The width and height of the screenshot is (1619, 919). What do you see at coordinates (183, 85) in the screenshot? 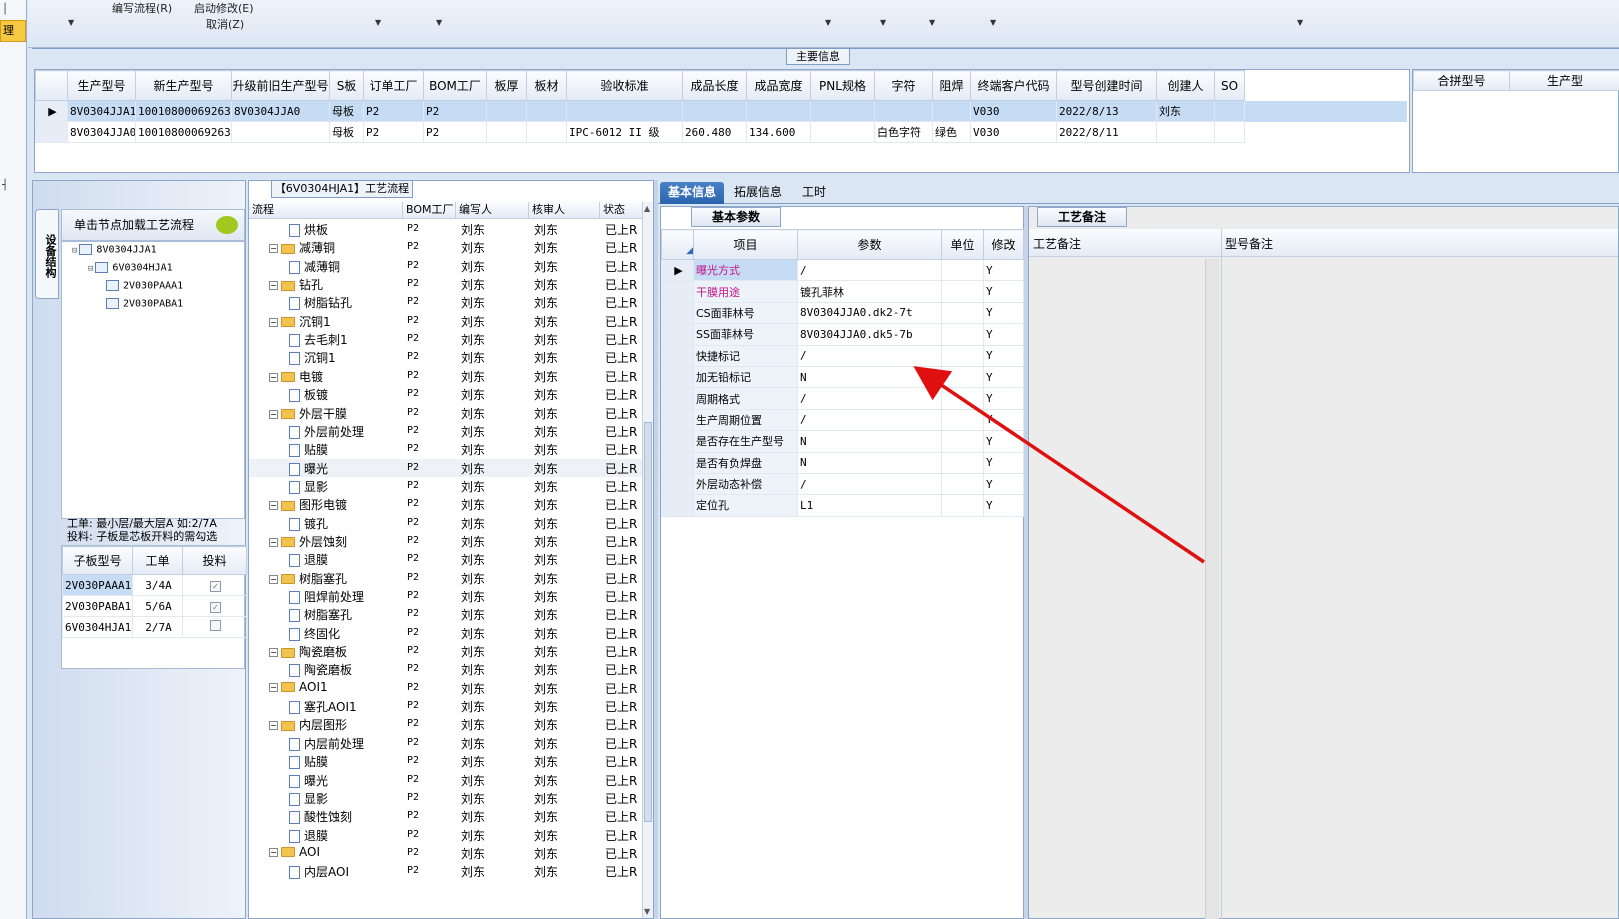
I see `main-column-header: 新生产型号` at bounding box center [183, 85].